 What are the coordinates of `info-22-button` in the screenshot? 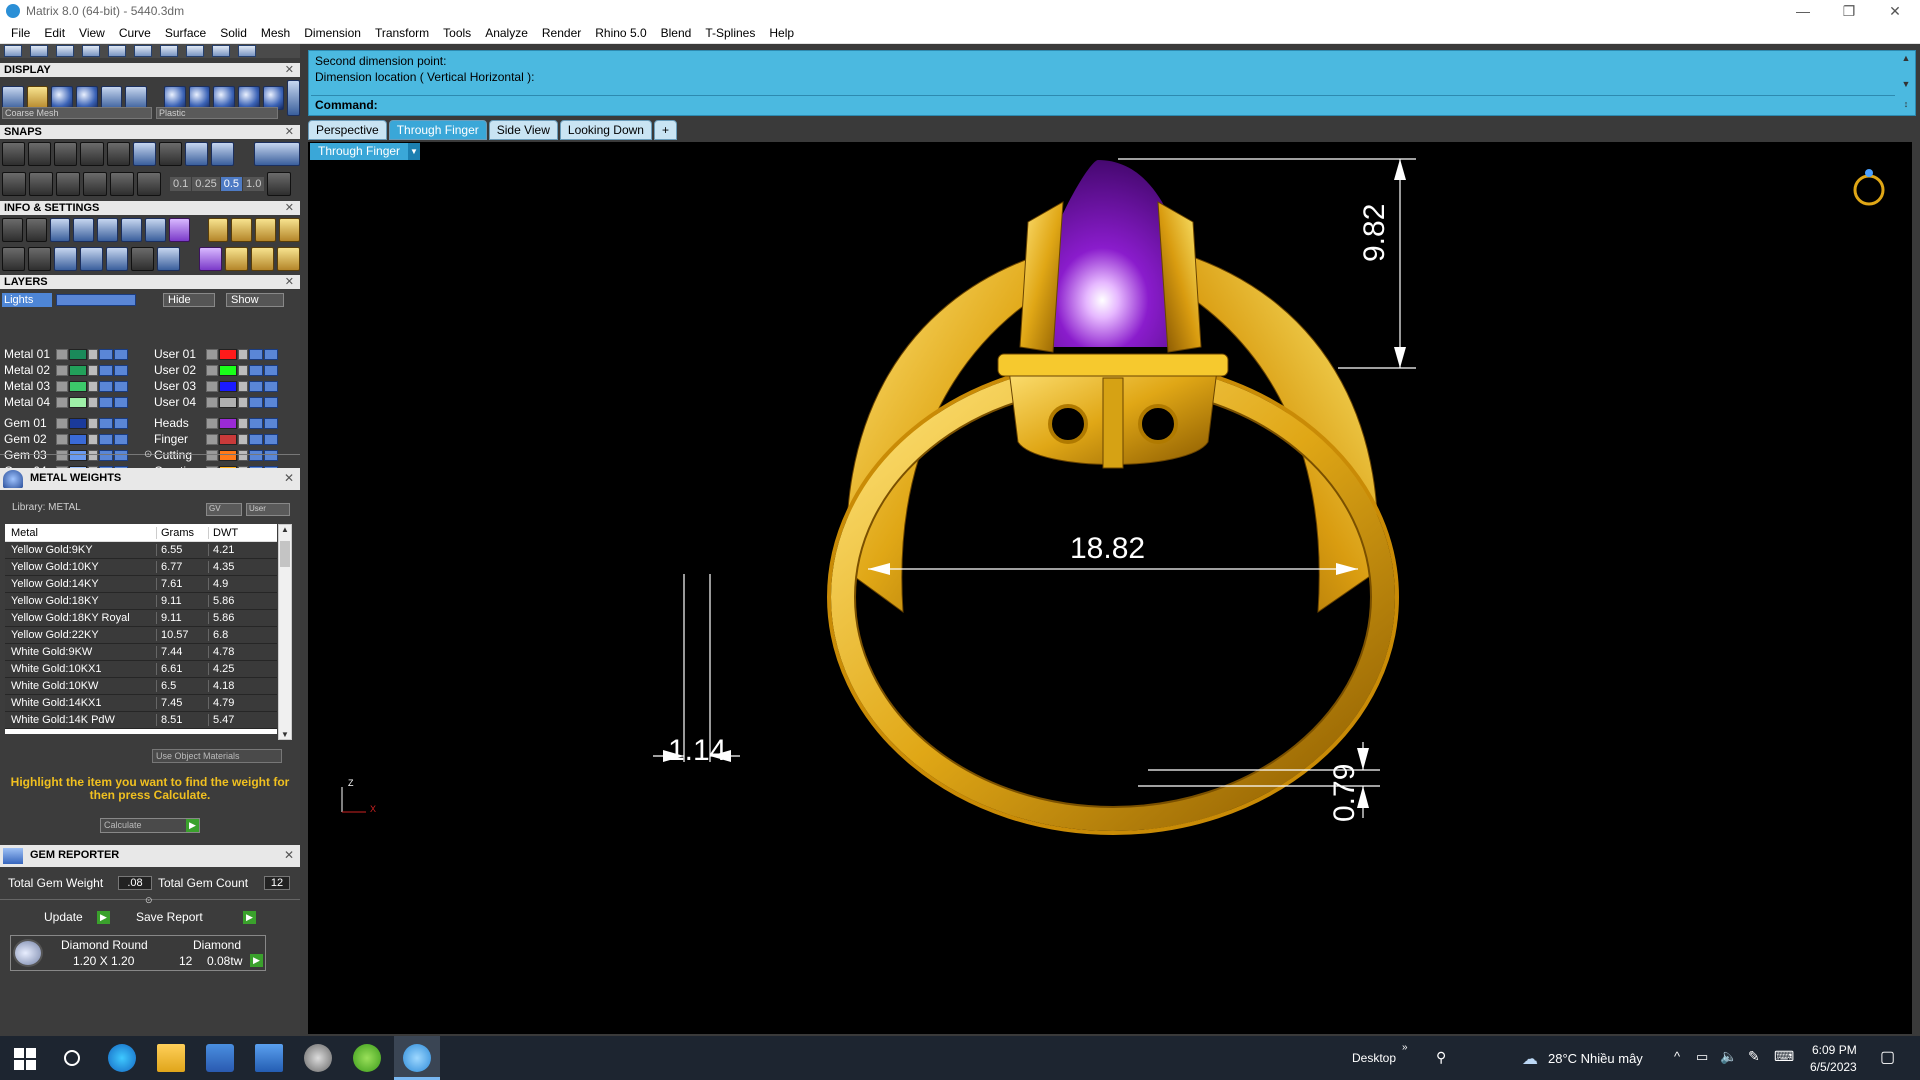 It's located at (263, 259).